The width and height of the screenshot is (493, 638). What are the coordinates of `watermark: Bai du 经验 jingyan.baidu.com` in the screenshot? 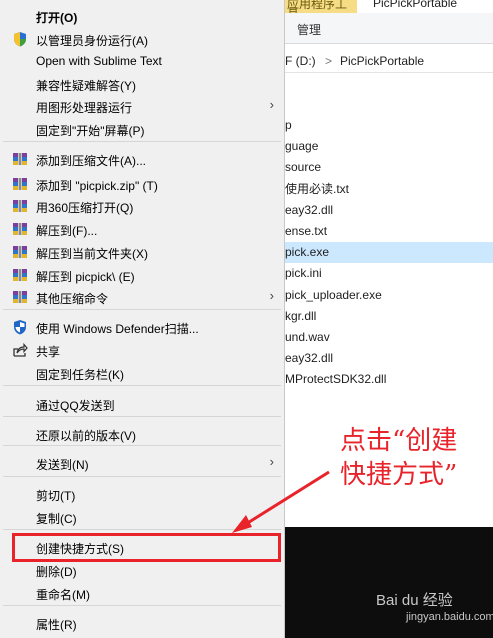 It's located at (434, 609).